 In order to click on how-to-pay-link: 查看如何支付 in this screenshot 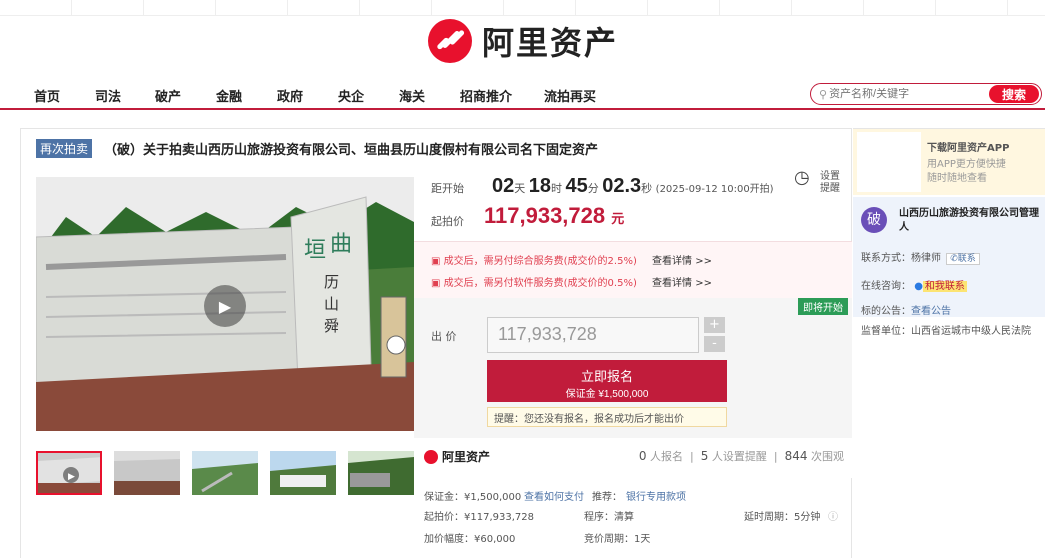, I will do `click(554, 495)`.